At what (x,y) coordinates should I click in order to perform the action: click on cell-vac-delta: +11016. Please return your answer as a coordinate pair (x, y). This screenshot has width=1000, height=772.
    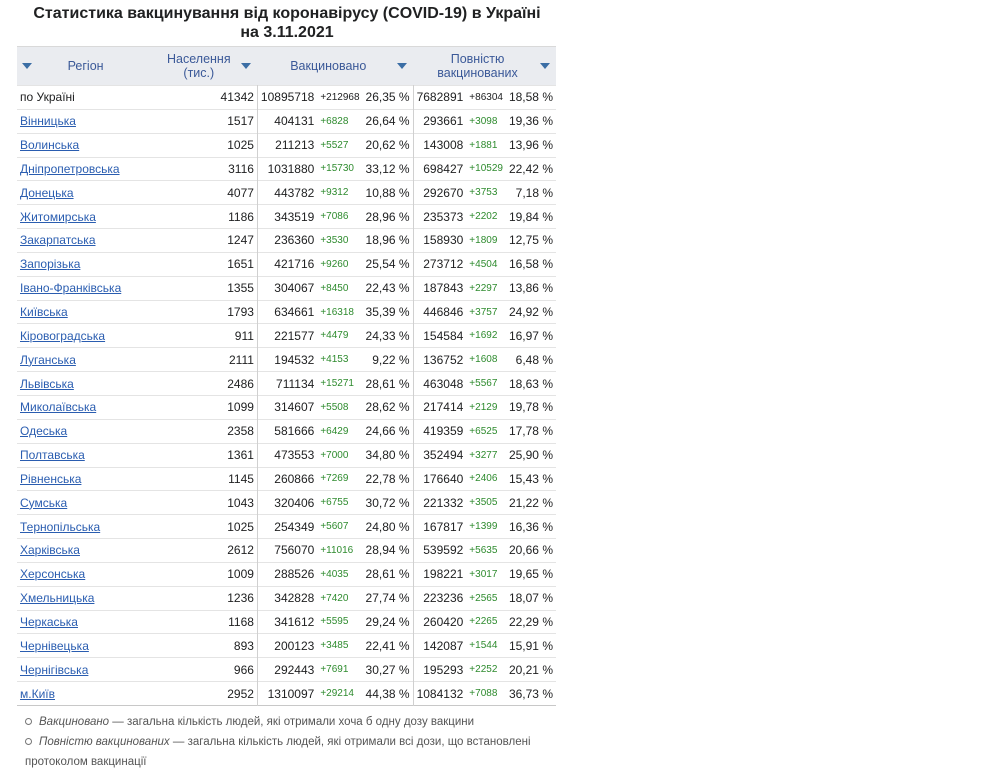
    Looking at the image, I should click on (337, 550).